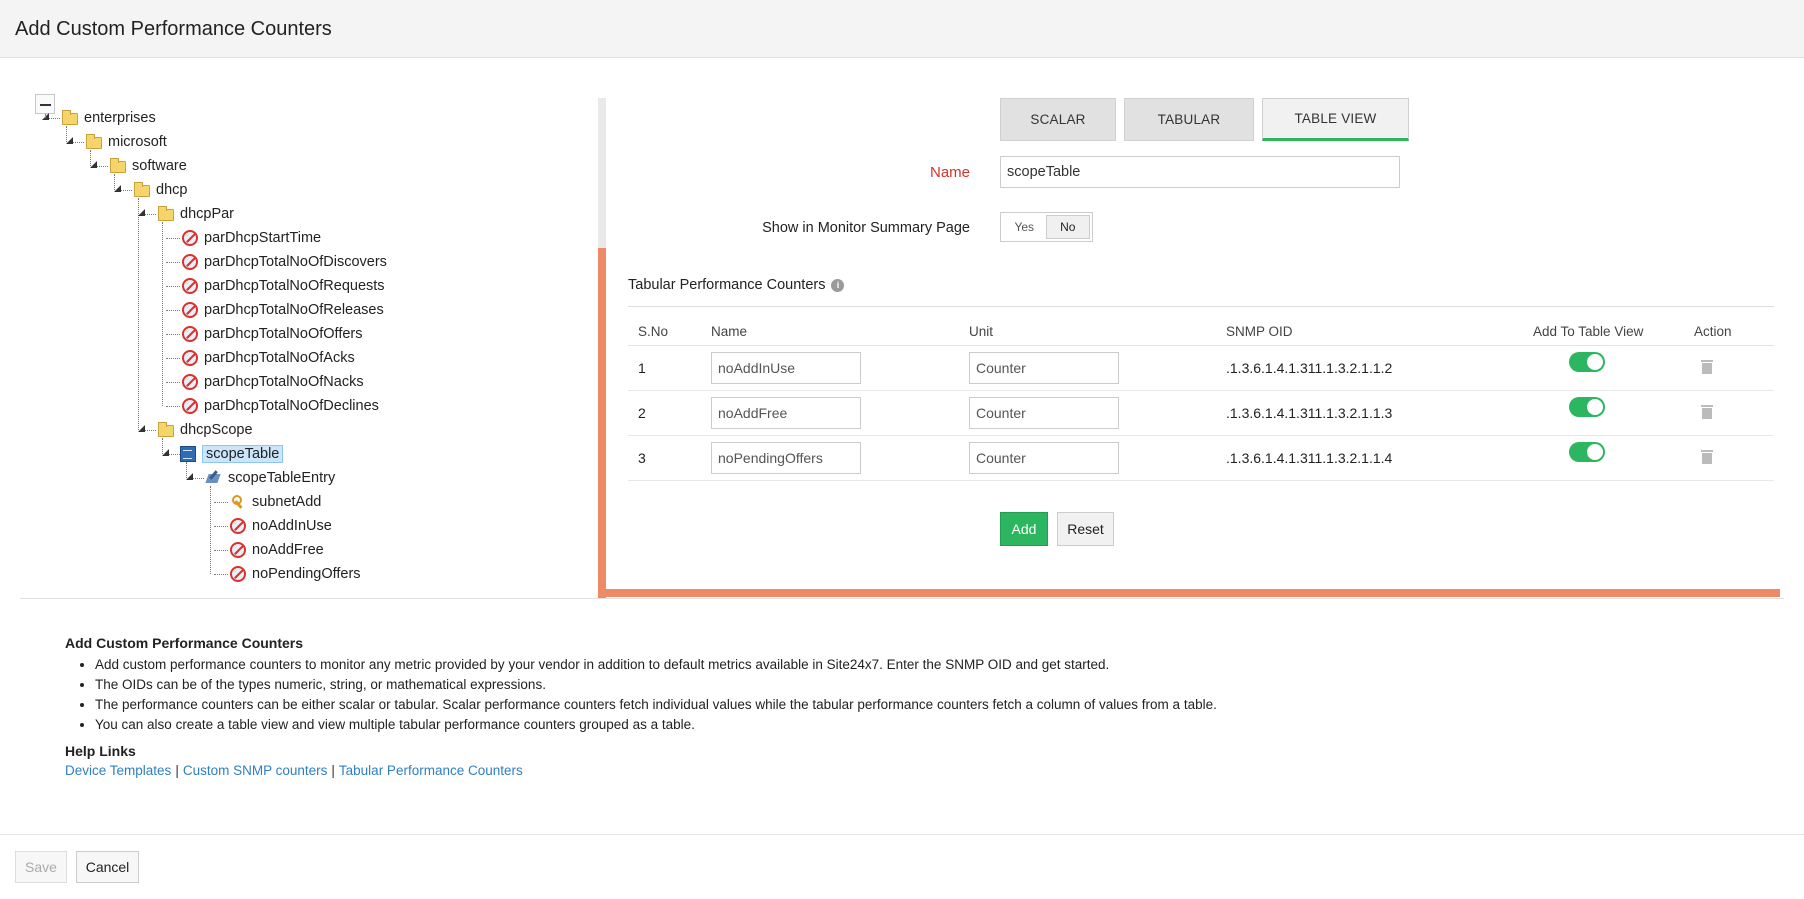  Describe the element at coordinates (727, 285) in the screenshot. I see `section-title-text: Tabular Performance Counters` at that location.